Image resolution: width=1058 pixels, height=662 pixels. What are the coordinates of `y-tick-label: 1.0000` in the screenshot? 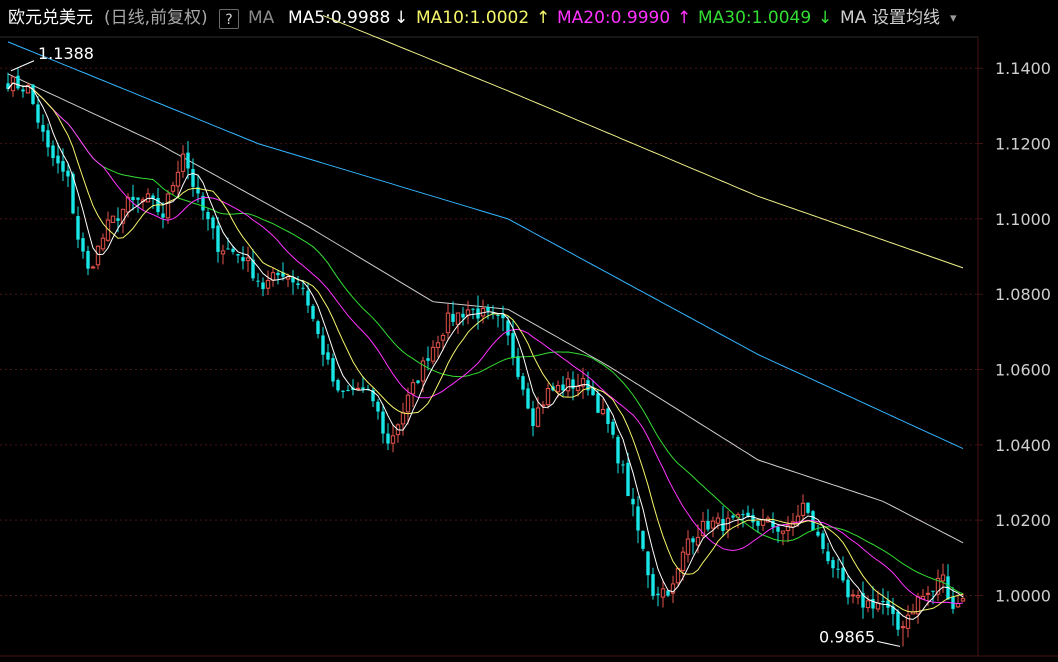 It's located at (1023, 596).